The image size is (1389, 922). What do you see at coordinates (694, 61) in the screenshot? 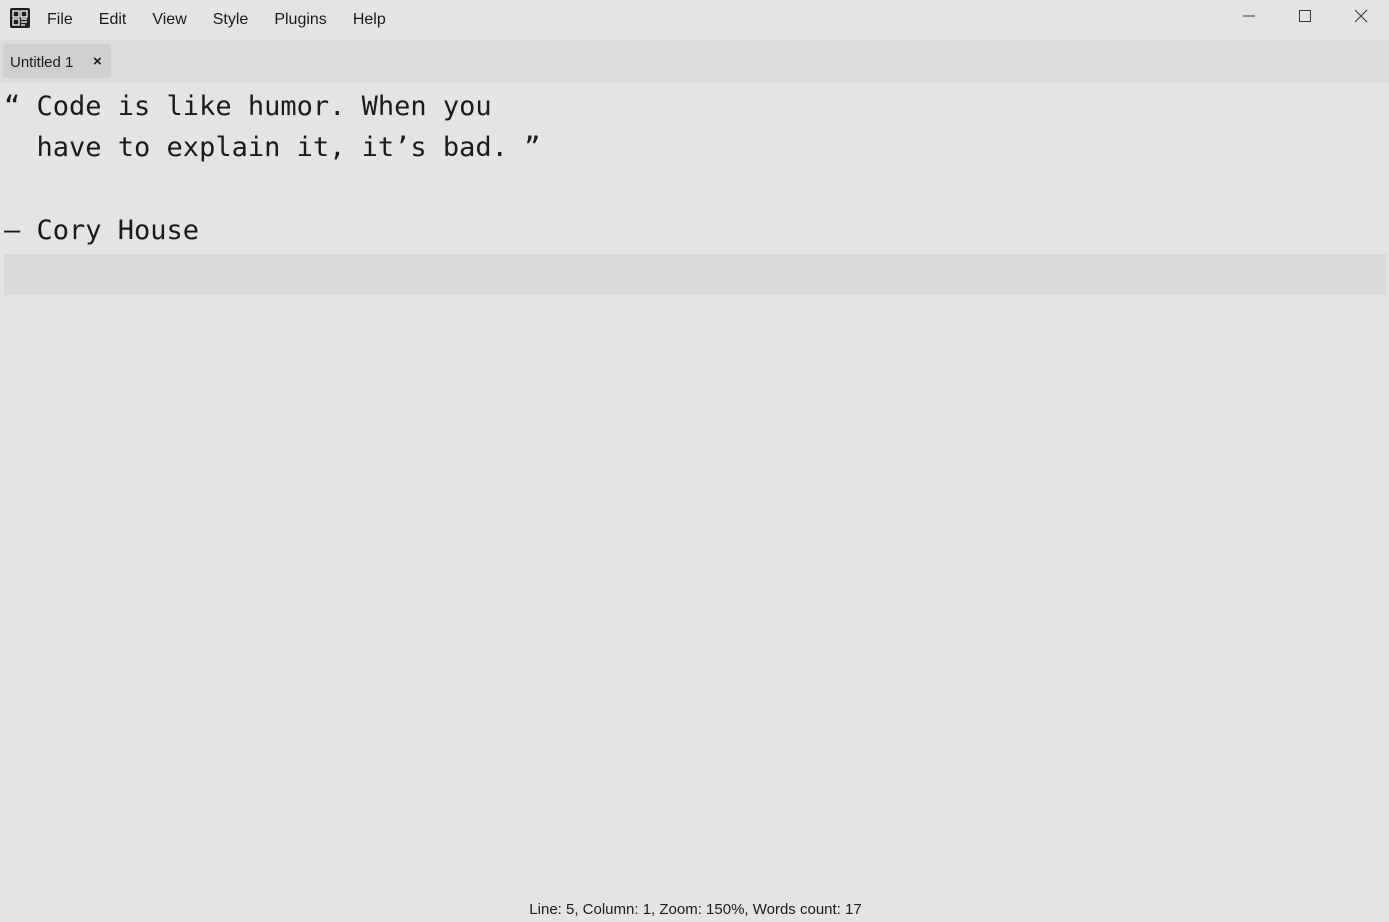
I see `tab-bar: Untitled 1 ×` at bounding box center [694, 61].